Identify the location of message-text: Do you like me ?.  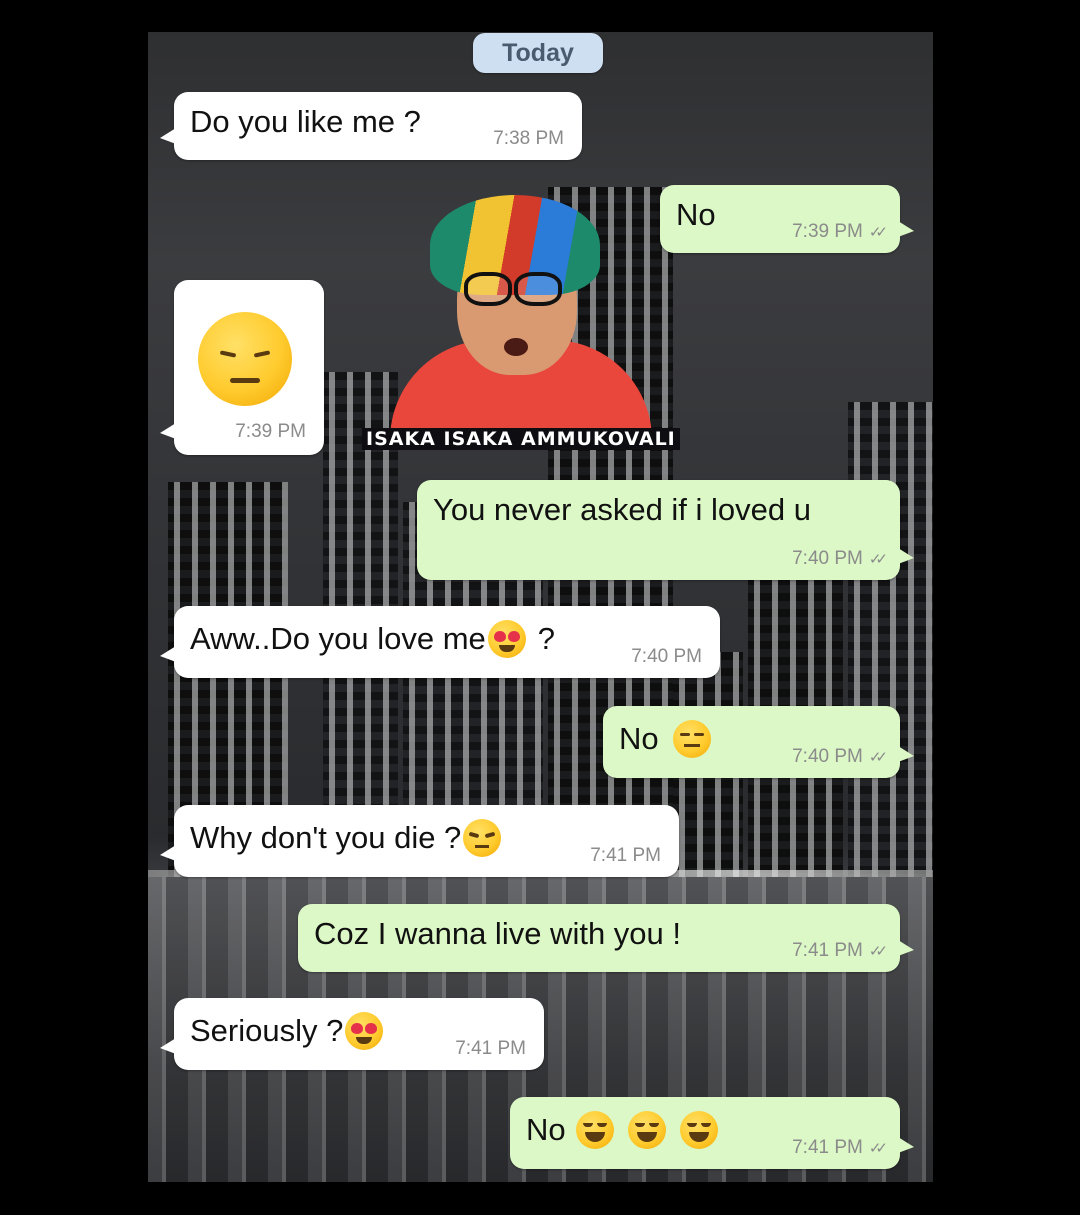
(305, 121).